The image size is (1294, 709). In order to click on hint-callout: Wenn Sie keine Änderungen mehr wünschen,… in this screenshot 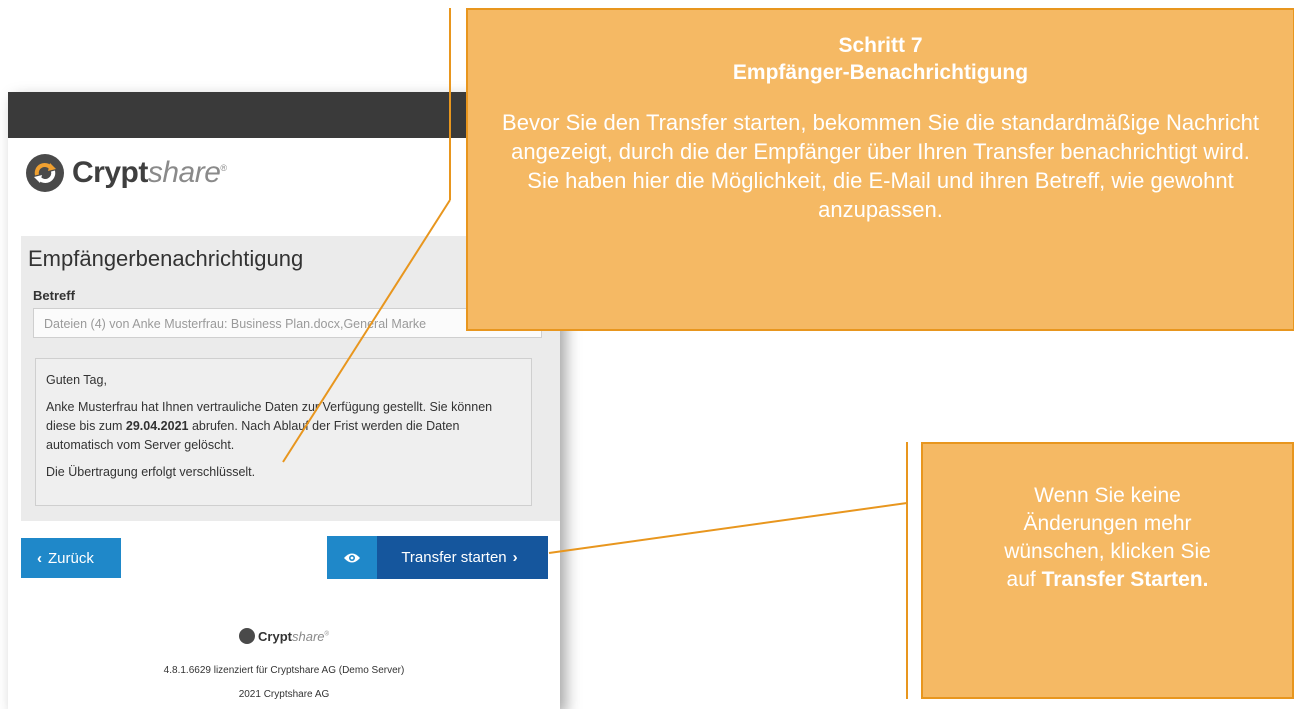, I will do `click(1107, 570)`.